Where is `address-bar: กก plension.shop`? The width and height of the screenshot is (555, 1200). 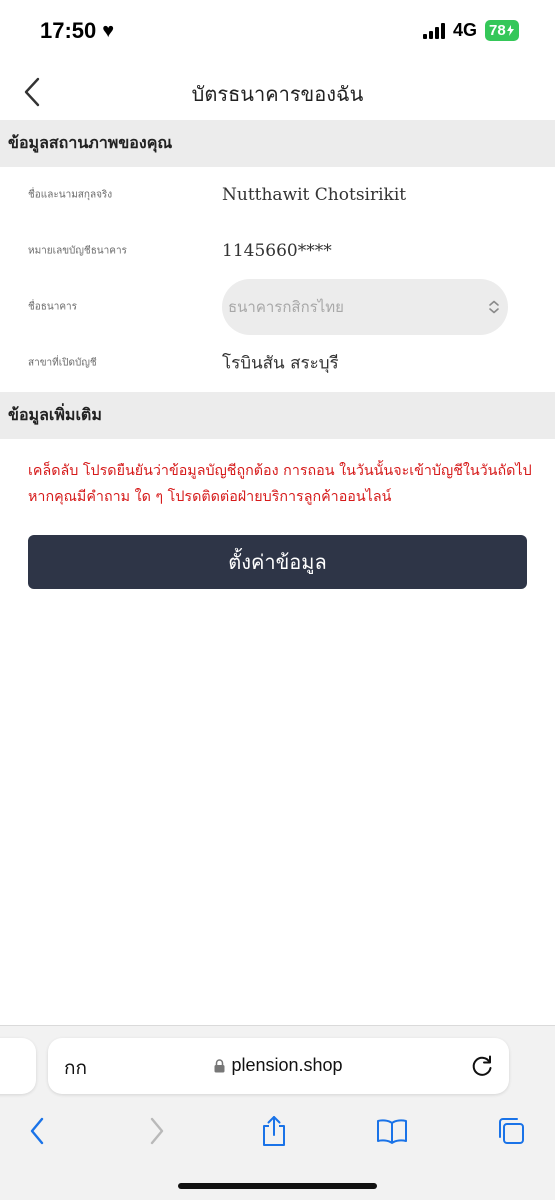
address-bar: กก plension.shop is located at coordinates (278, 1066).